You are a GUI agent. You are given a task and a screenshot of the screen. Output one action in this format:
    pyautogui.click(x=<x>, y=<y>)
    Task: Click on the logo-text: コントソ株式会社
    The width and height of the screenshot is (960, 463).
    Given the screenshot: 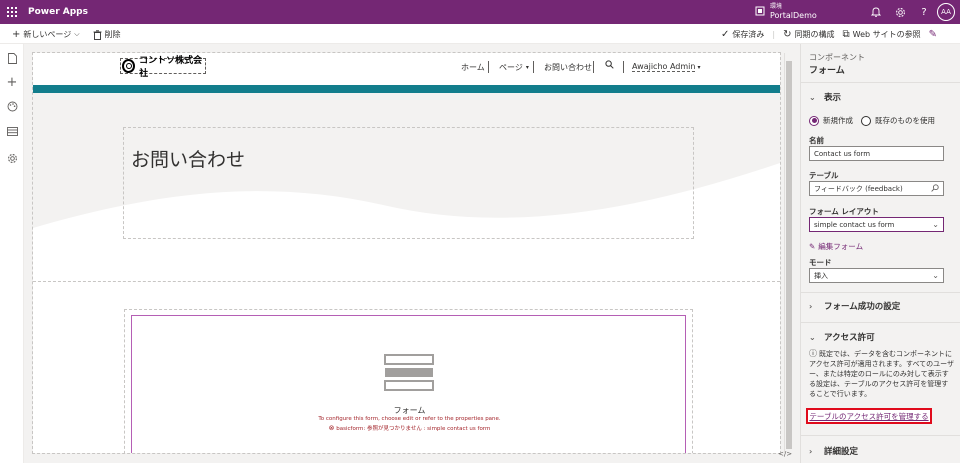 What is the action you would take?
    pyautogui.click(x=171, y=67)
    